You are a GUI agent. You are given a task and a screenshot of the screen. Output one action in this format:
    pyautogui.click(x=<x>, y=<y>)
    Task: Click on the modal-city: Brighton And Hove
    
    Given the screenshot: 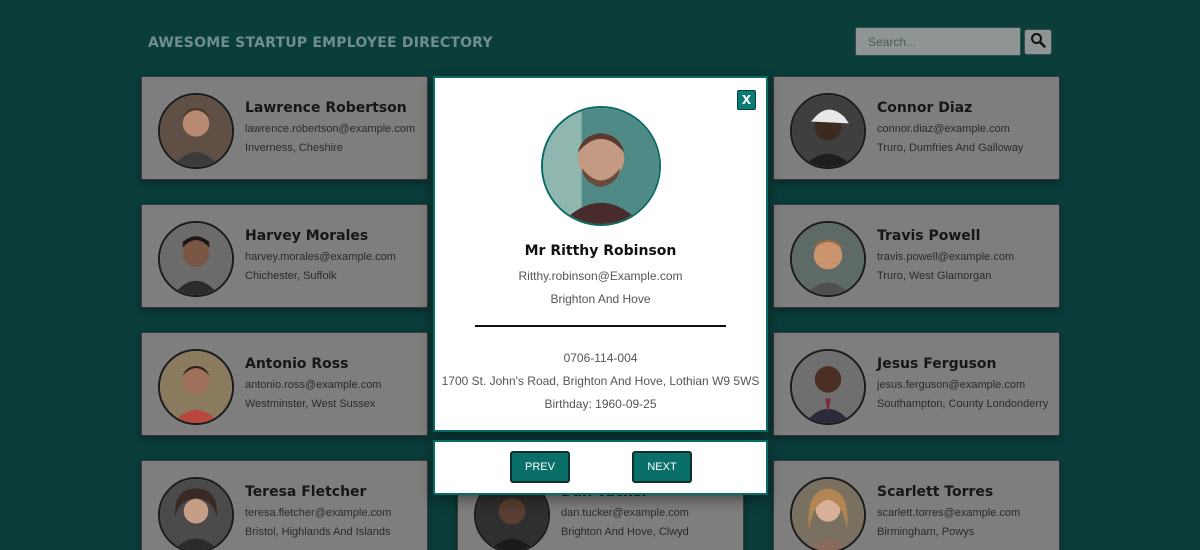 What is the action you would take?
    pyautogui.click(x=600, y=299)
    